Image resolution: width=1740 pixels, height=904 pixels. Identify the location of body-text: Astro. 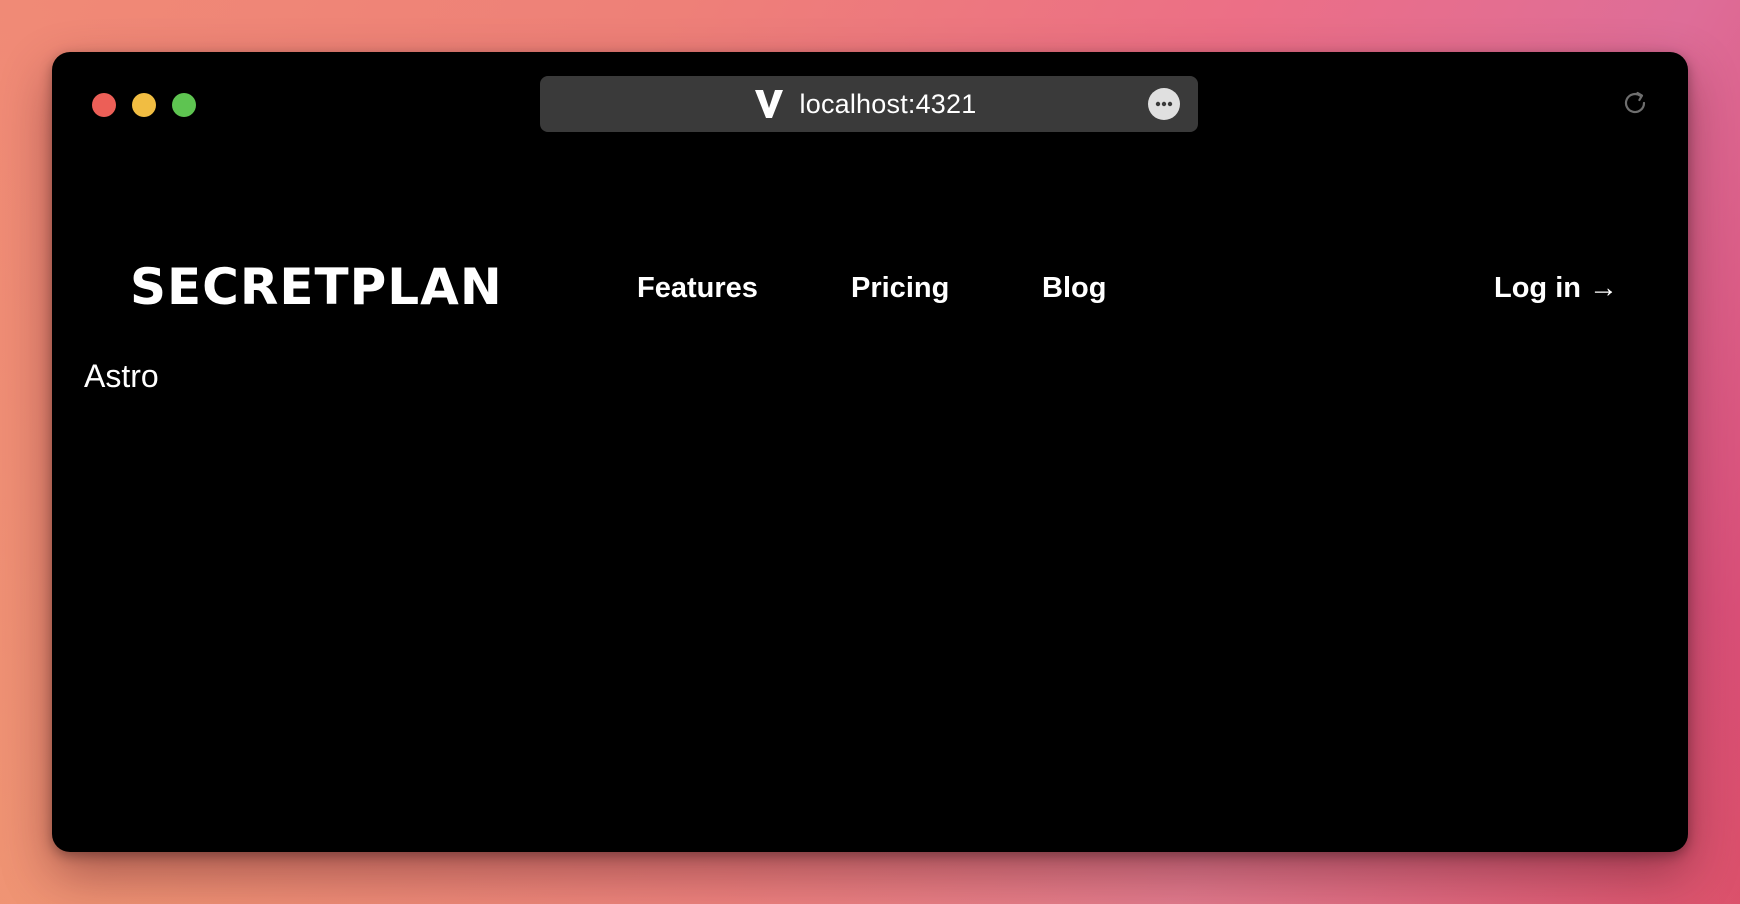
(121, 376).